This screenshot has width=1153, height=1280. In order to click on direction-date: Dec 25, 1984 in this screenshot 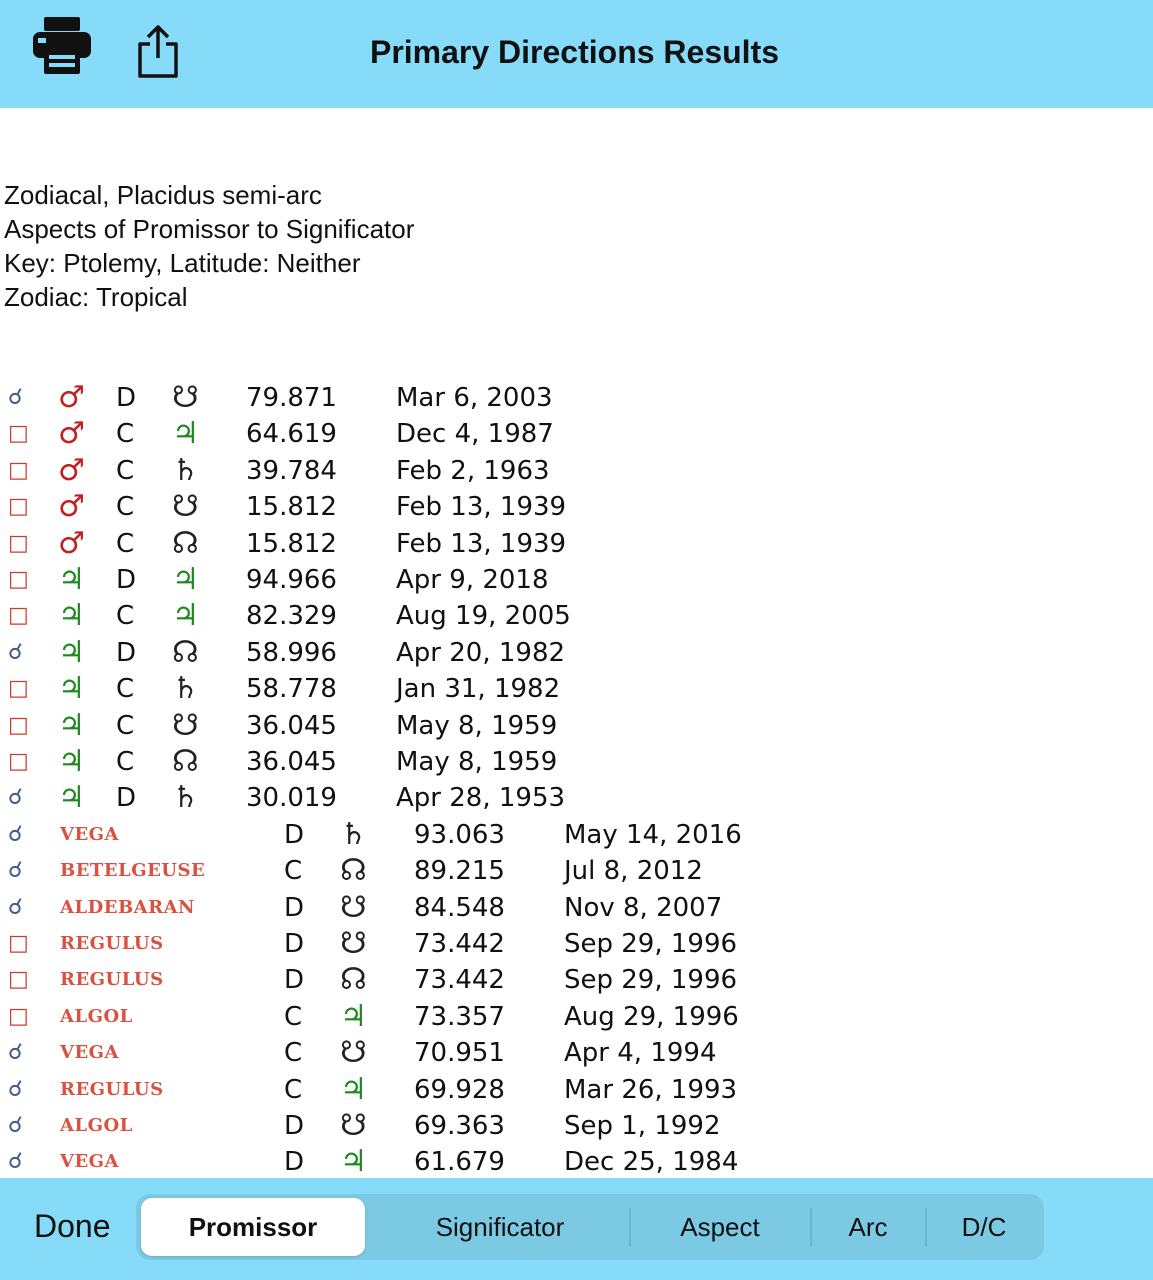, I will do `click(651, 1162)`.